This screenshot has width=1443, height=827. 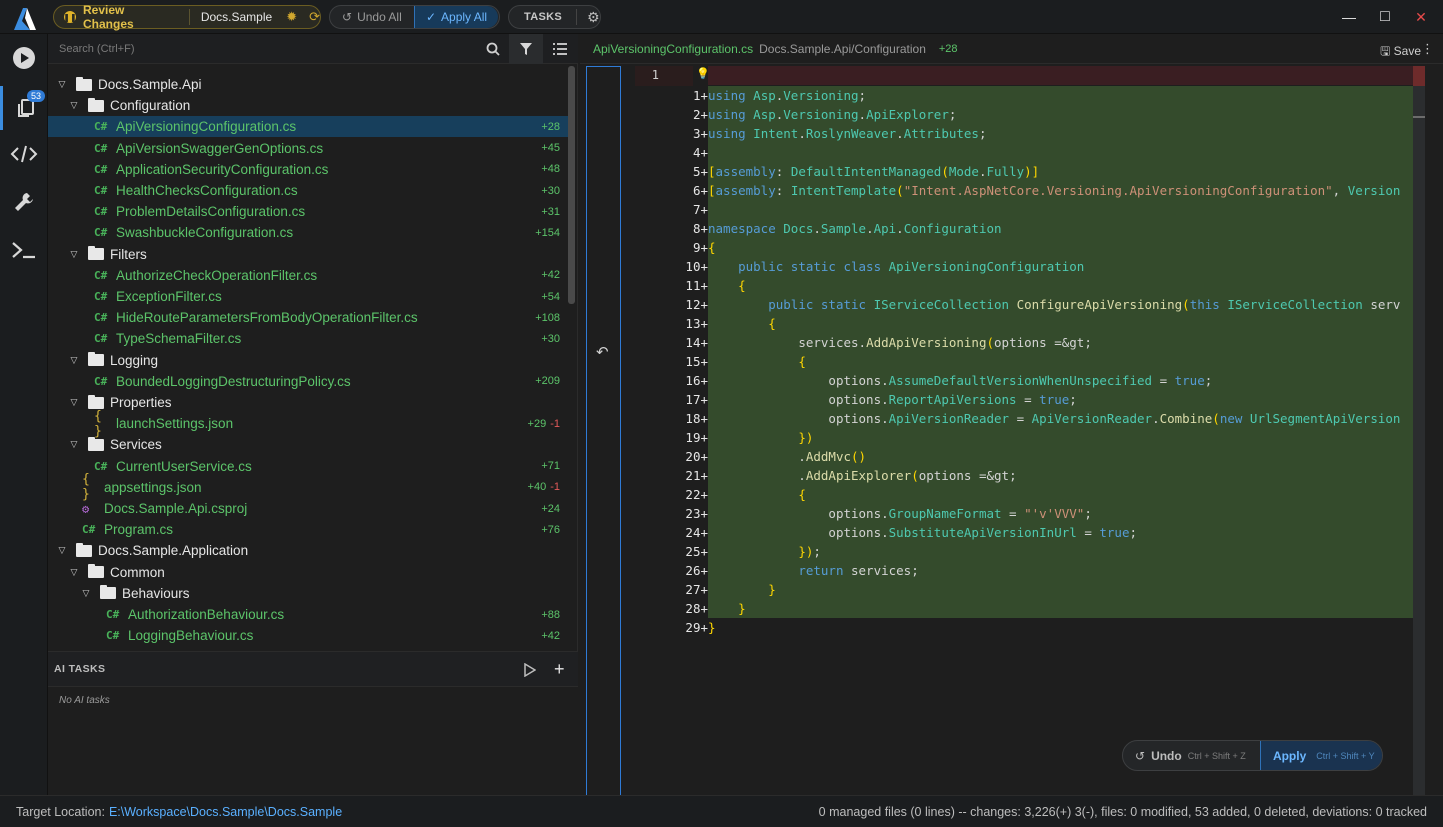 I want to click on code-line: using Asp.Versioning.ApiExplorer;, so click(x=1060, y=114).